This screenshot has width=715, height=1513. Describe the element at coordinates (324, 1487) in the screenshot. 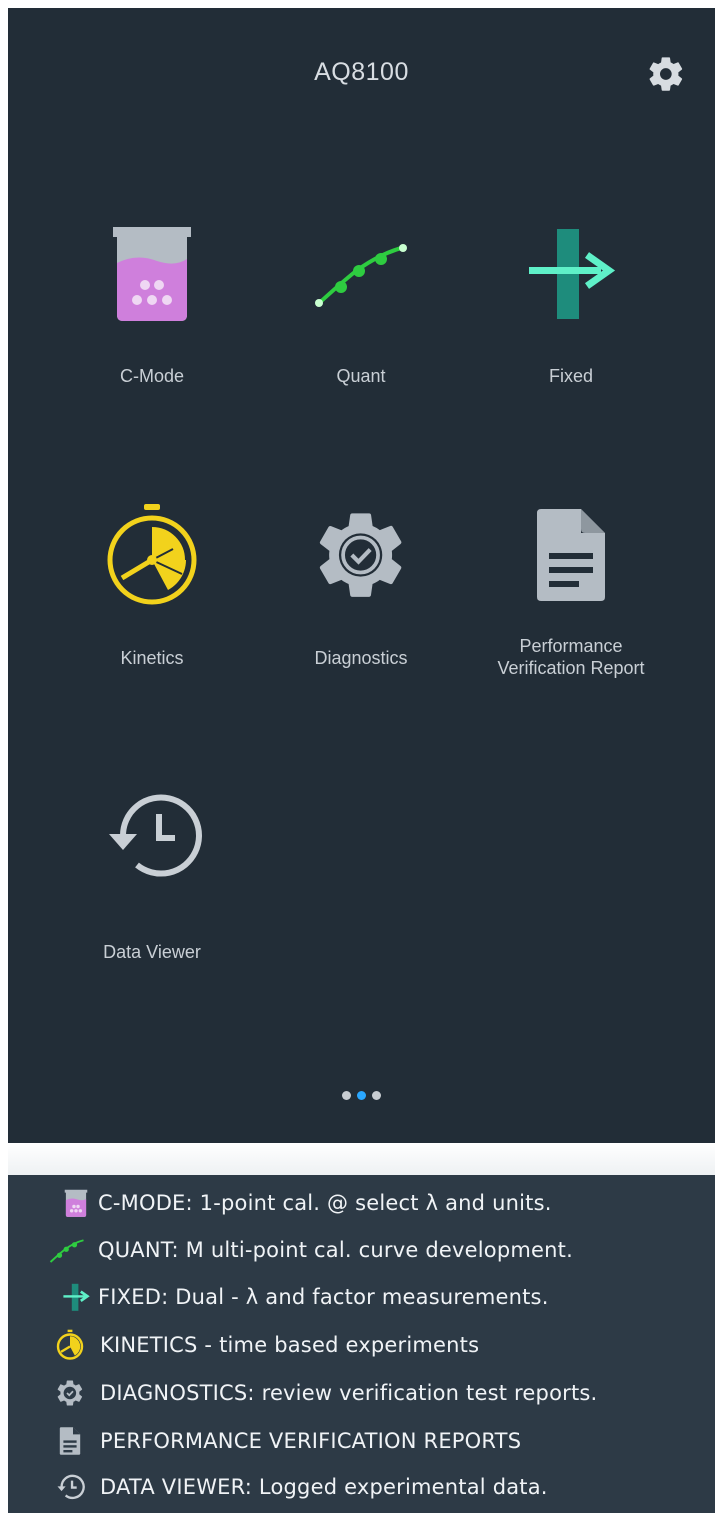

I see `legend-text: DATA VIEWER: Logged experimental data.` at that location.